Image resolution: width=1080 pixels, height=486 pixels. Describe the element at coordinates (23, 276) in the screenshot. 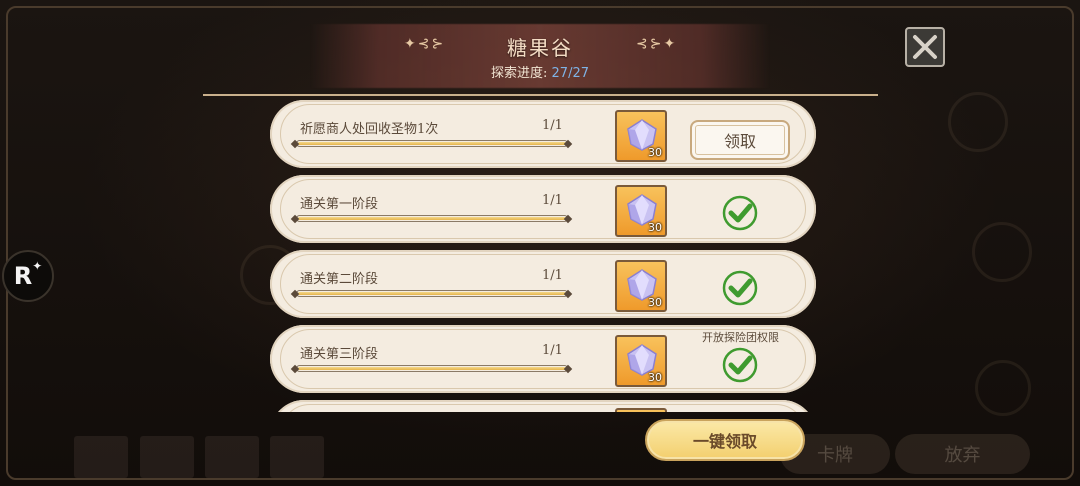

I see `side-r-label: R` at that location.